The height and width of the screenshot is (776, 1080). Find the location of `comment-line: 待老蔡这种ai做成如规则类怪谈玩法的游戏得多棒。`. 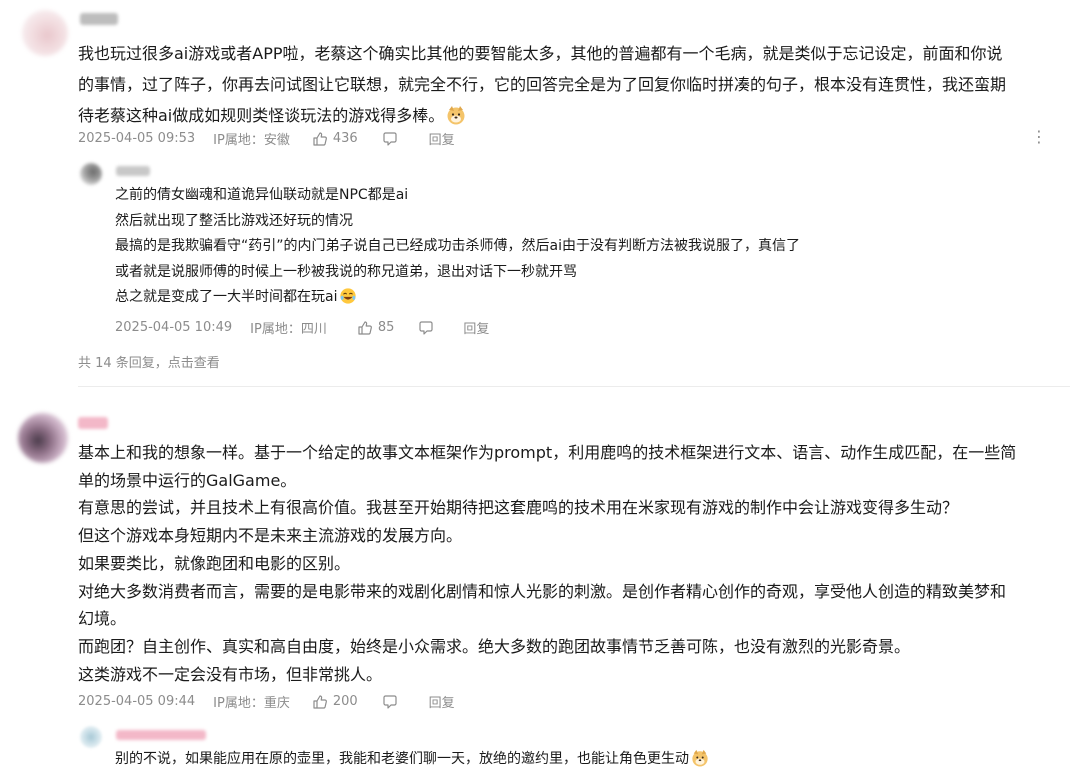

comment-line: 待老蔡这种ai做成如规则类怪谈玩法的游戏得多棒。 is located at coordinates (272, 115).